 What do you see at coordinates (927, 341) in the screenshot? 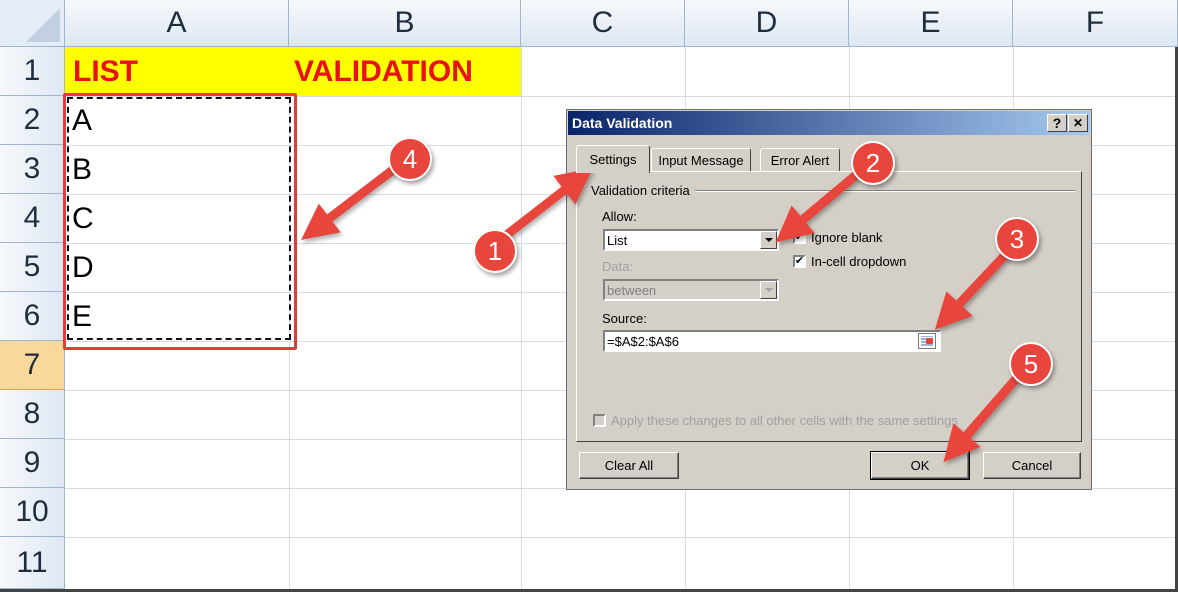
I see `collapse-range-icon` at bounding box center [927, 341].